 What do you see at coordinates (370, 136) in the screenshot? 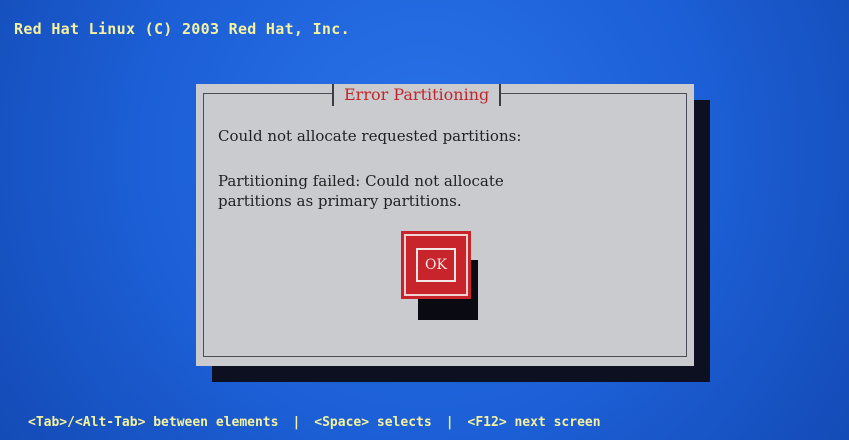
I see `error-message-primary: Could not allocate requested partitions:` at bounding box center [370, 136].